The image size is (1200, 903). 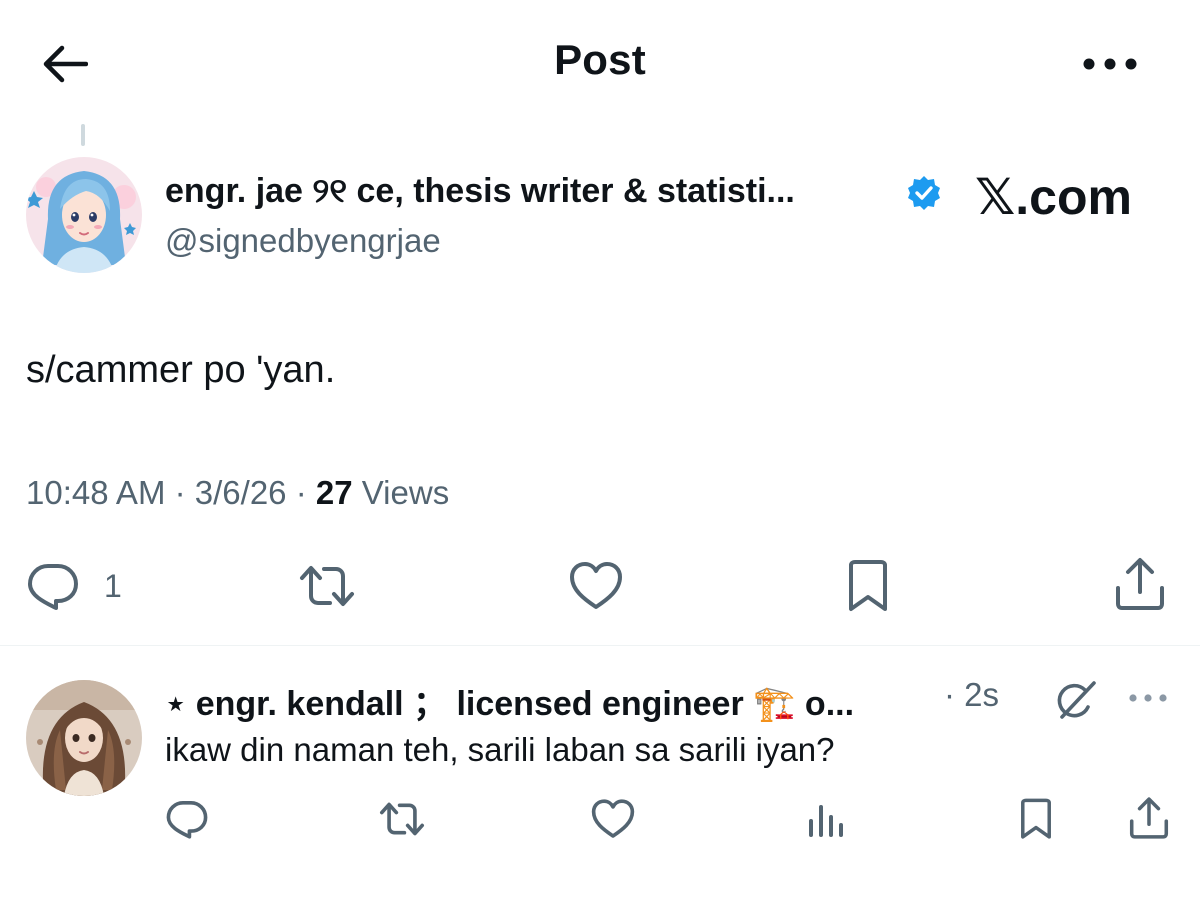 I want to click on reply-bookmark-button, so click(x=1036, y=819).